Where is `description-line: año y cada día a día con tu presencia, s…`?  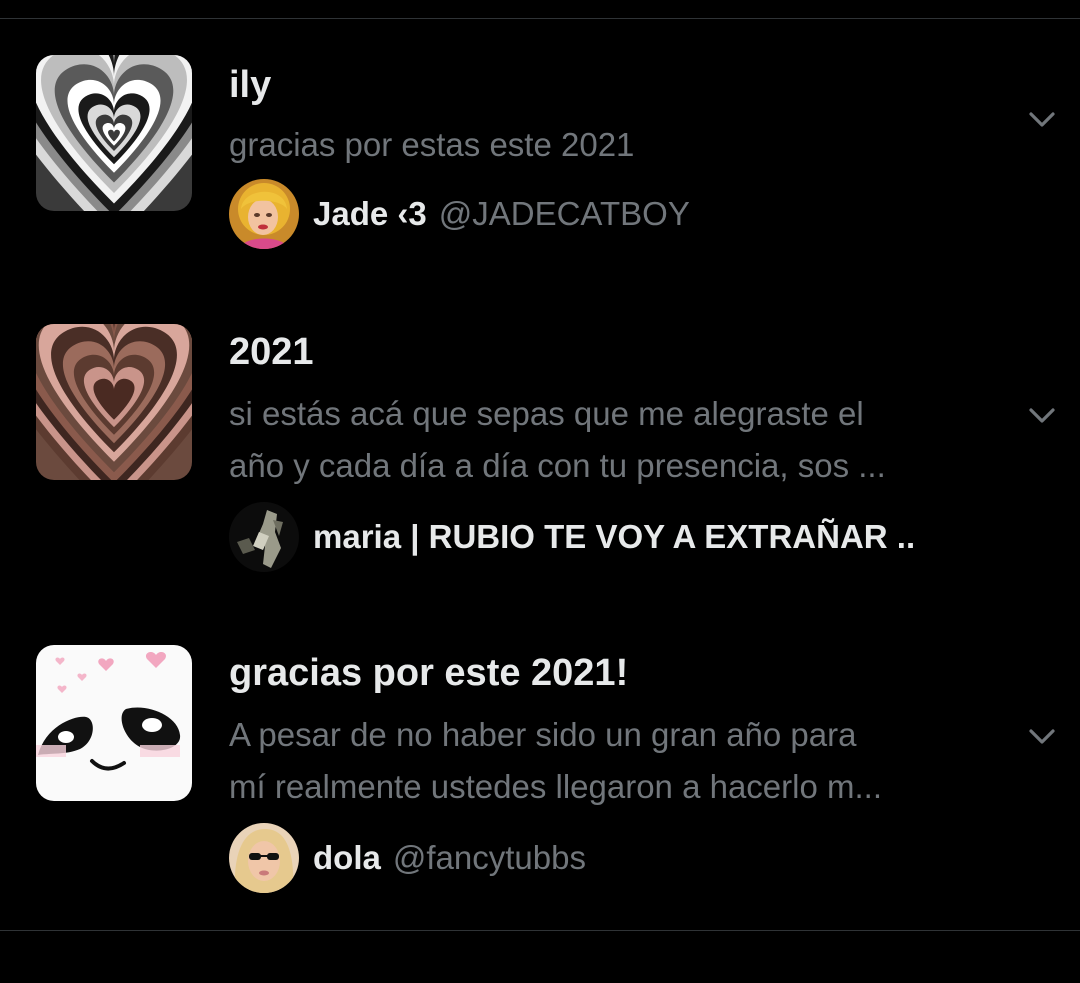
description-line: año y cada día a día con tu presencia, s… is located at coordinates (557, 465).